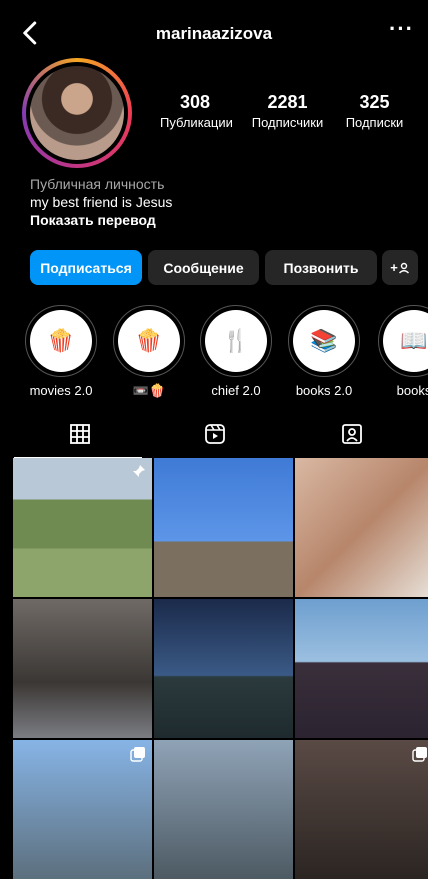 The image size is (428, 879). Describe the element at coordinates (86, 267) in the screenshot. I see `follow-button: Подписаться` at that location.